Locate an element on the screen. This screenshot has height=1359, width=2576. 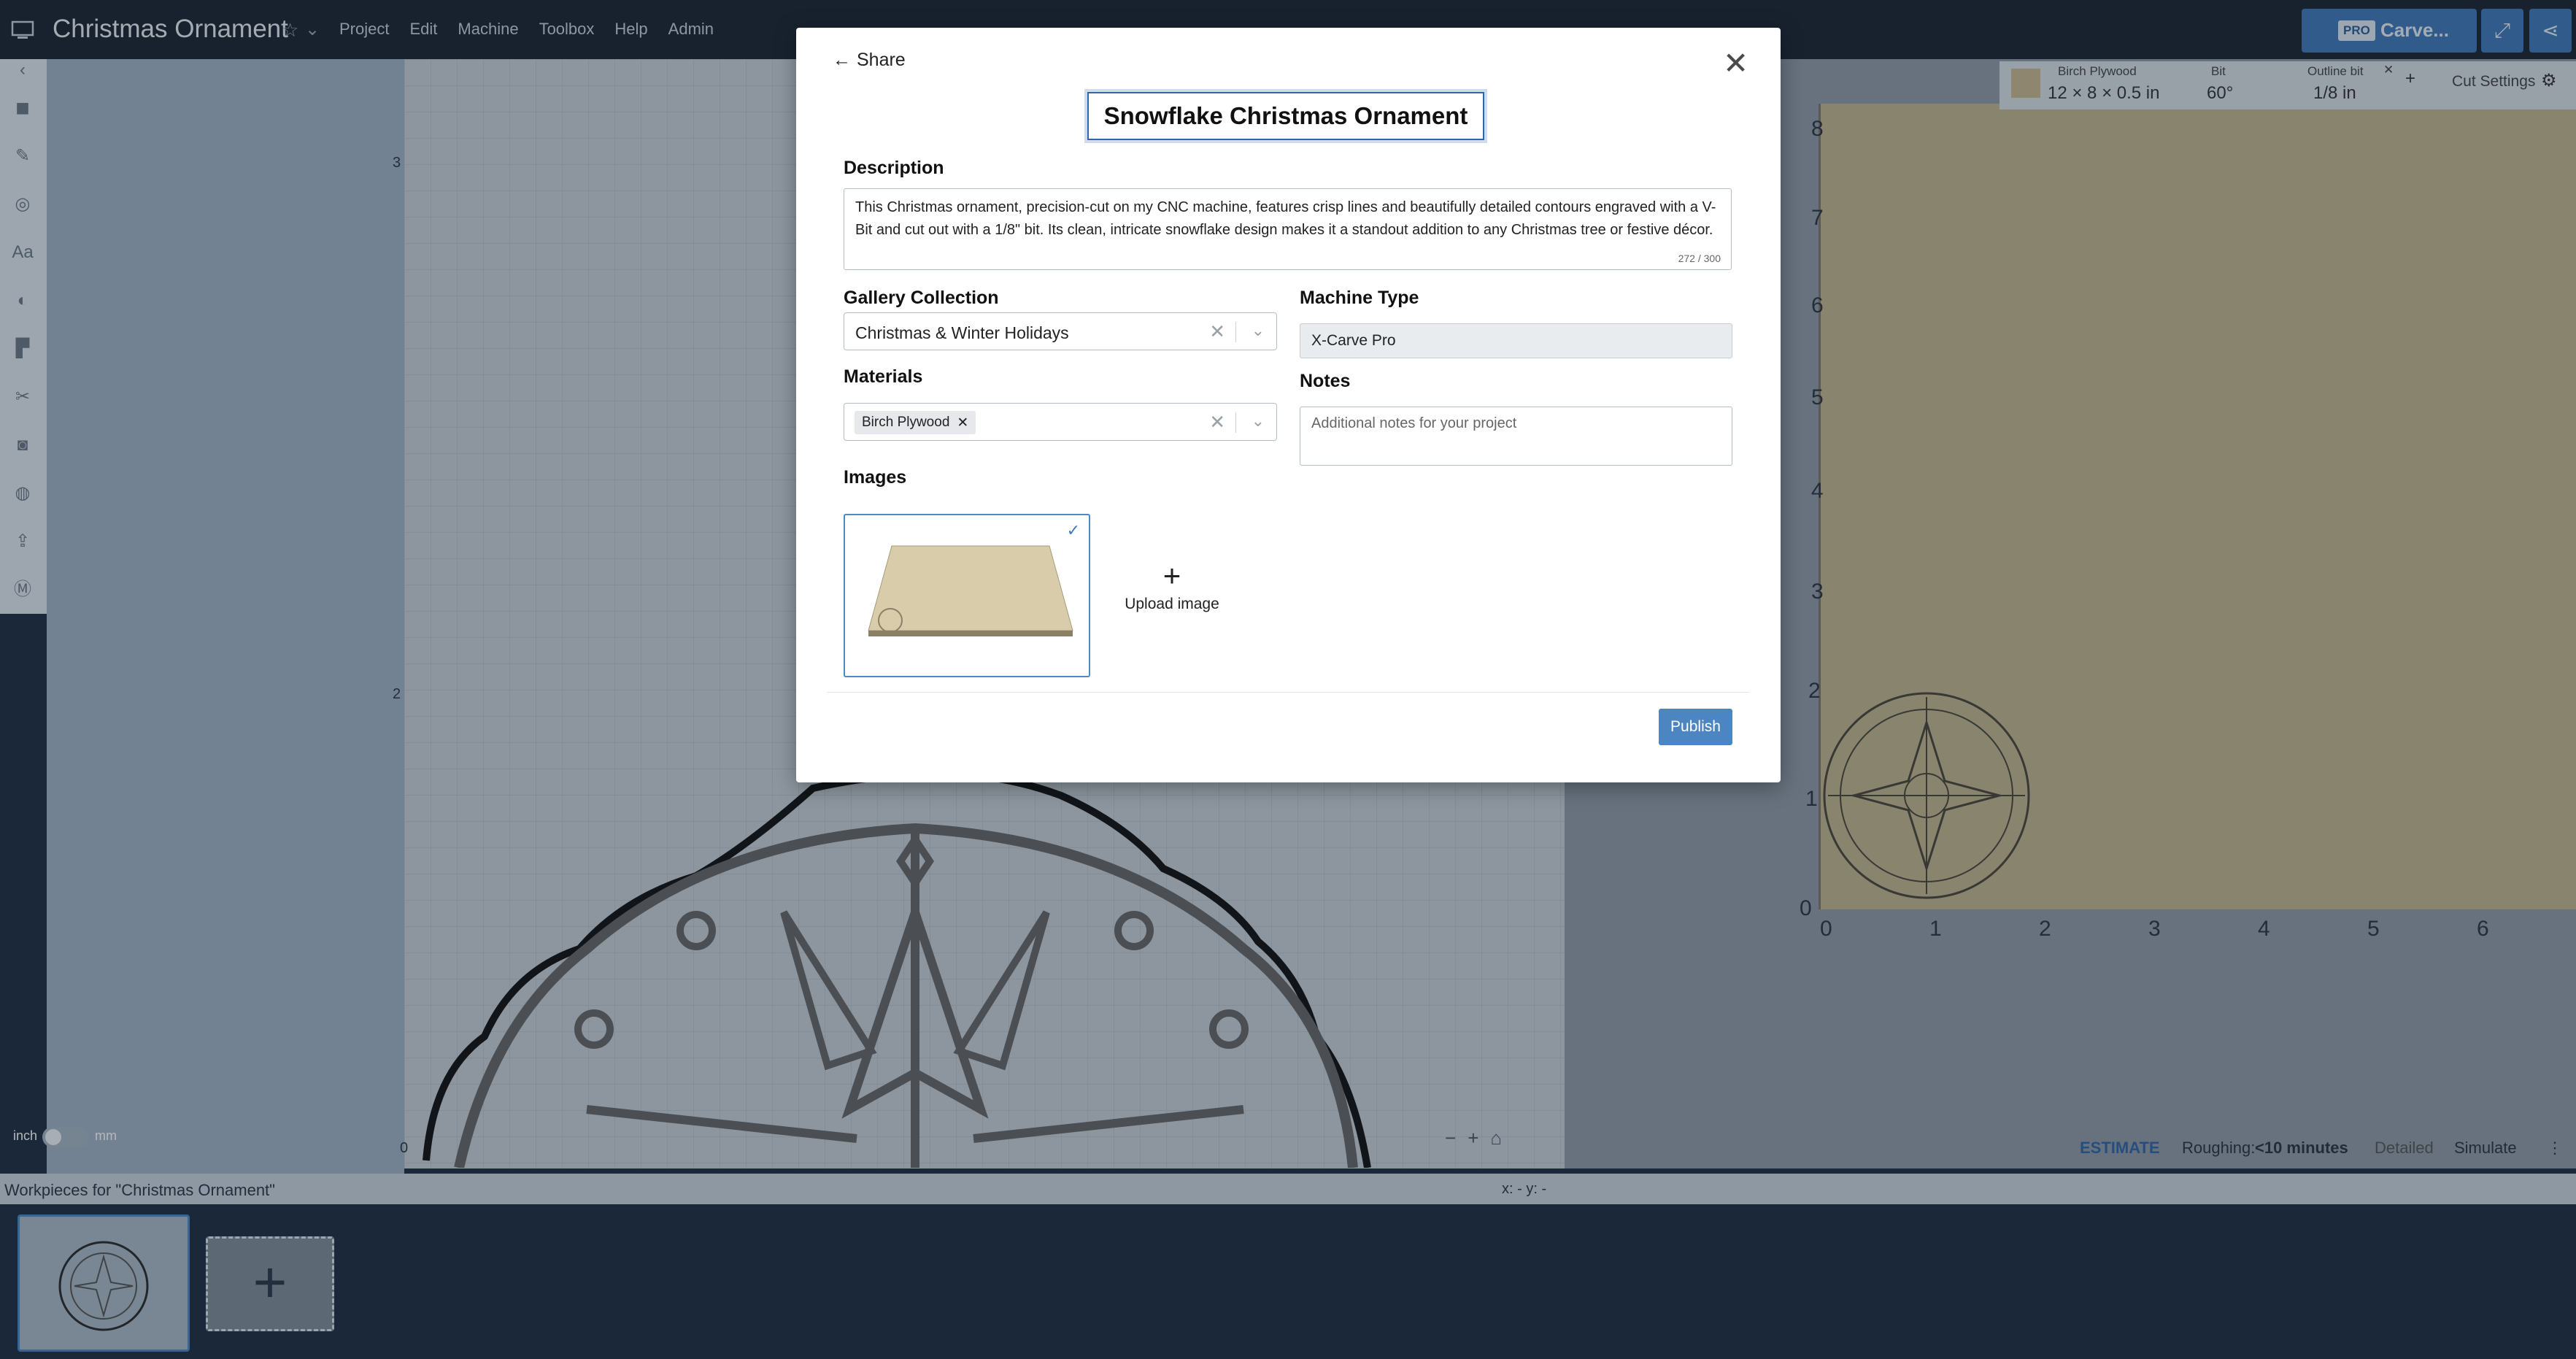
share-back-button: ← Share is located at coordinates (869, 60).